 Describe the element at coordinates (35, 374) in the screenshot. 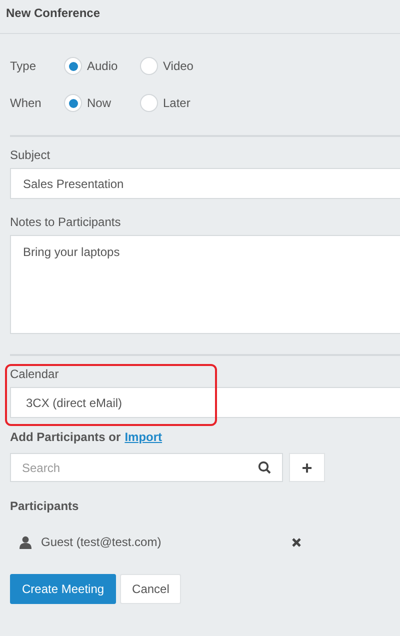

I see `field-label: Calendar` at that location.